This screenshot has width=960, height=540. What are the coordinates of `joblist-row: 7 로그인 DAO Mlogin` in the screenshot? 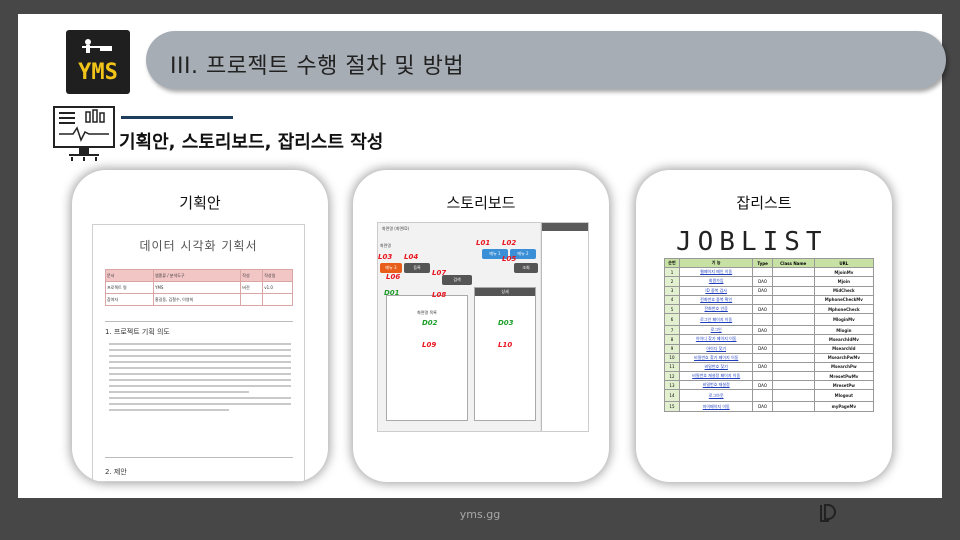 It's located at (769, 330).